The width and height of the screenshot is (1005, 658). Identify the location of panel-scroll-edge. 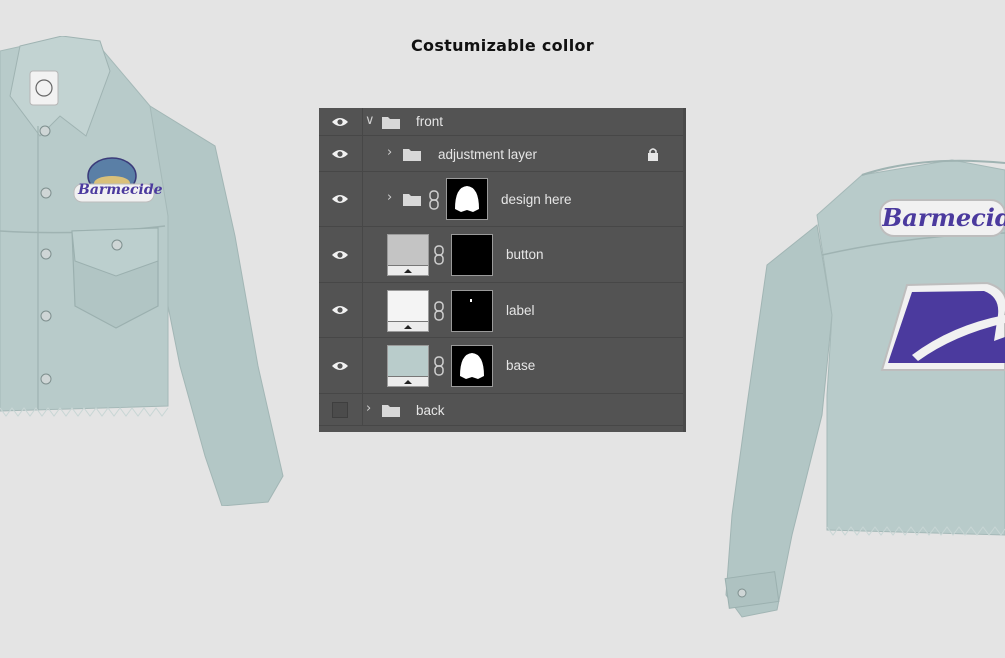
(684, 270).